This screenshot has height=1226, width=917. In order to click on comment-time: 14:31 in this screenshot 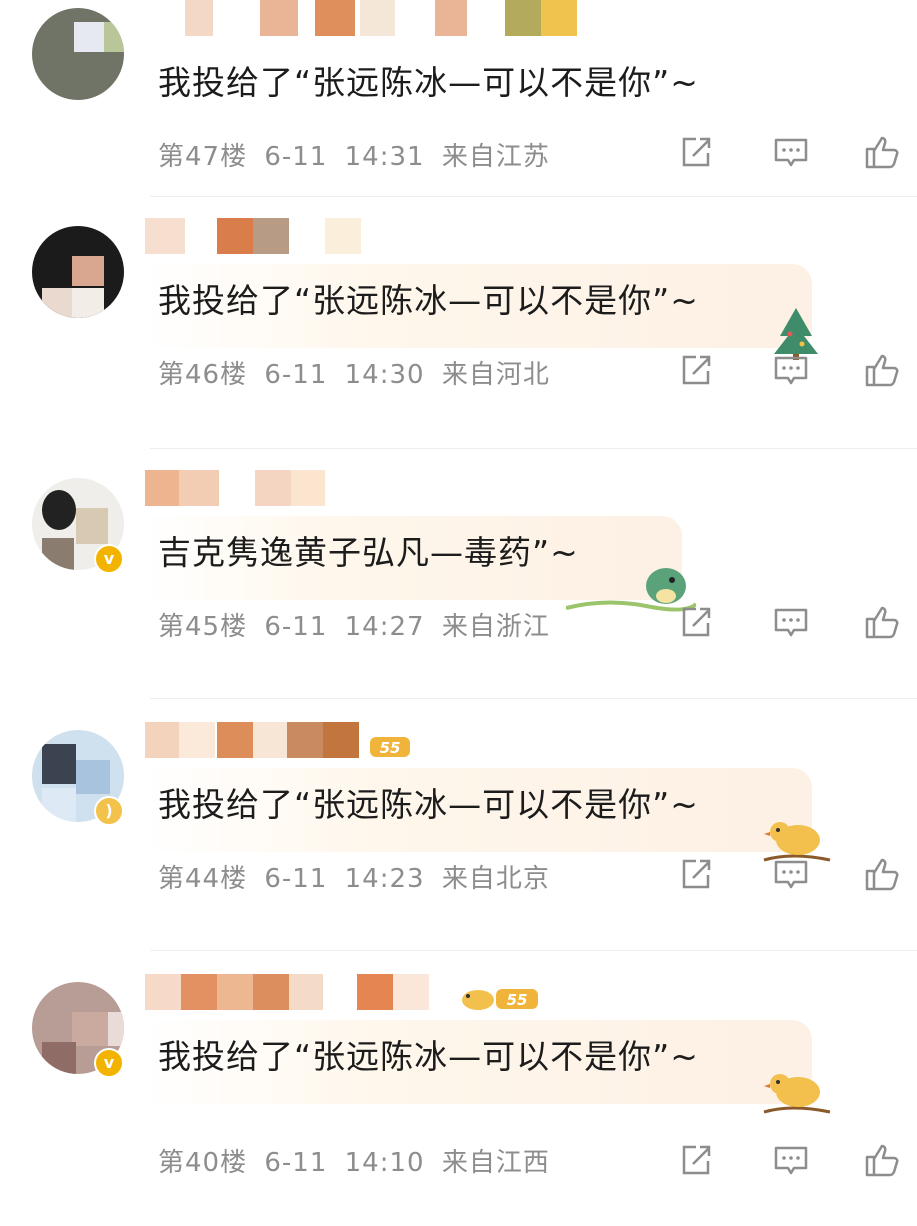, I will do `click(384, 157)`.